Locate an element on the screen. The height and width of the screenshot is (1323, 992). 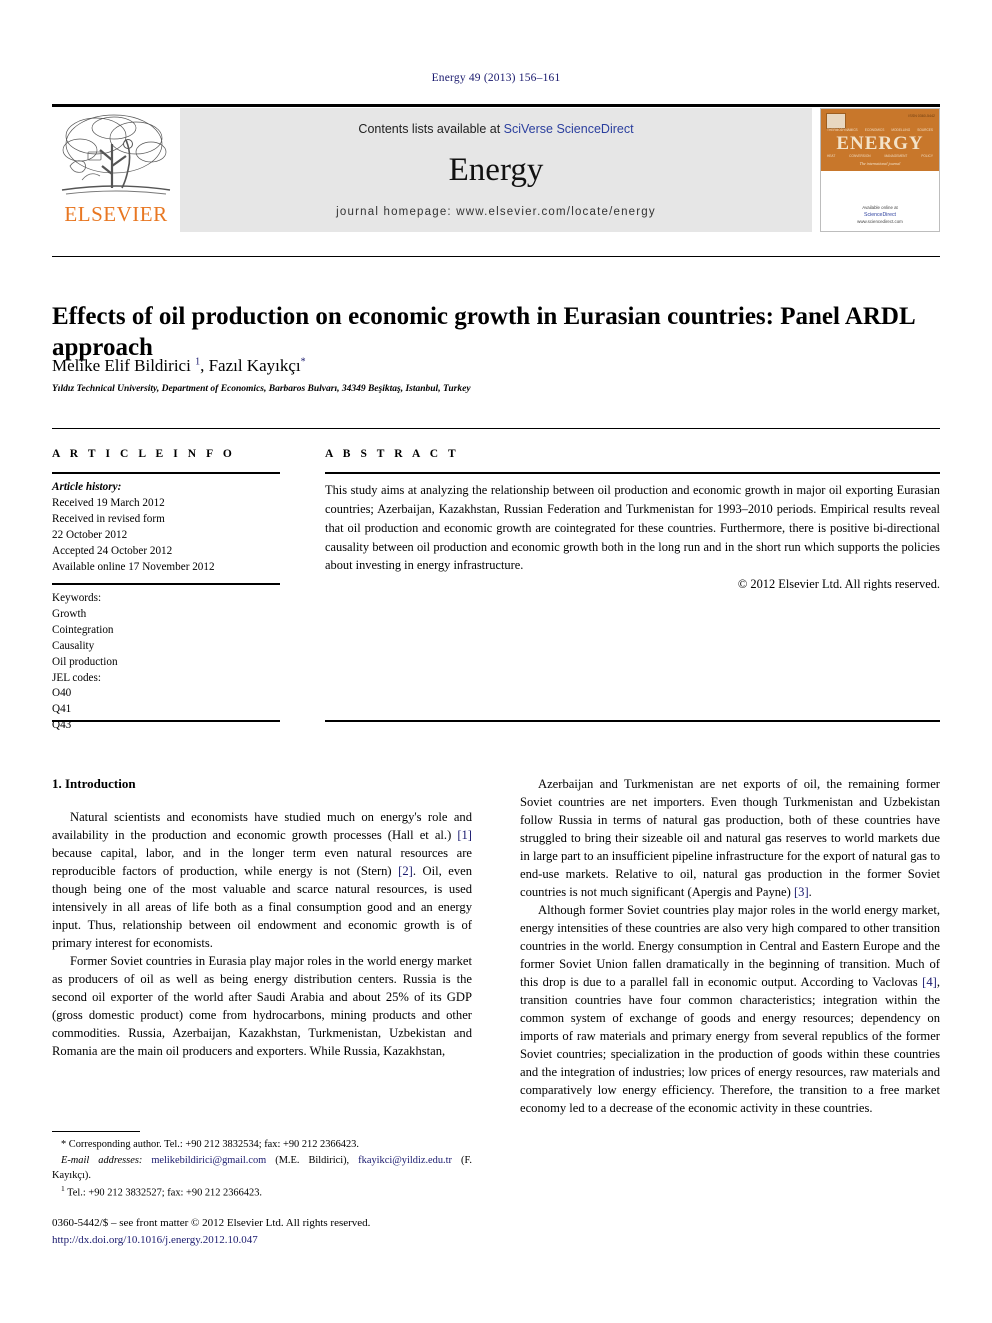
keyword-item: Oil production is located at coordinates (85, 661).